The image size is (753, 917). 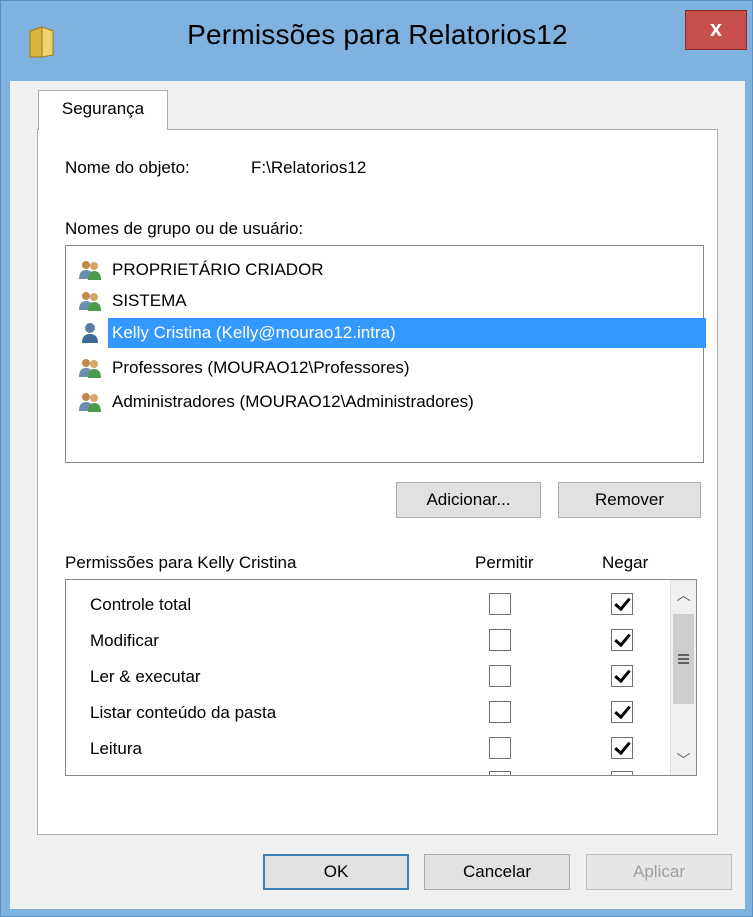 What do you see at coordinates (116, 748) in the screenshot?
I see `permission-name: Leitura` at bounding box center [116, 748].